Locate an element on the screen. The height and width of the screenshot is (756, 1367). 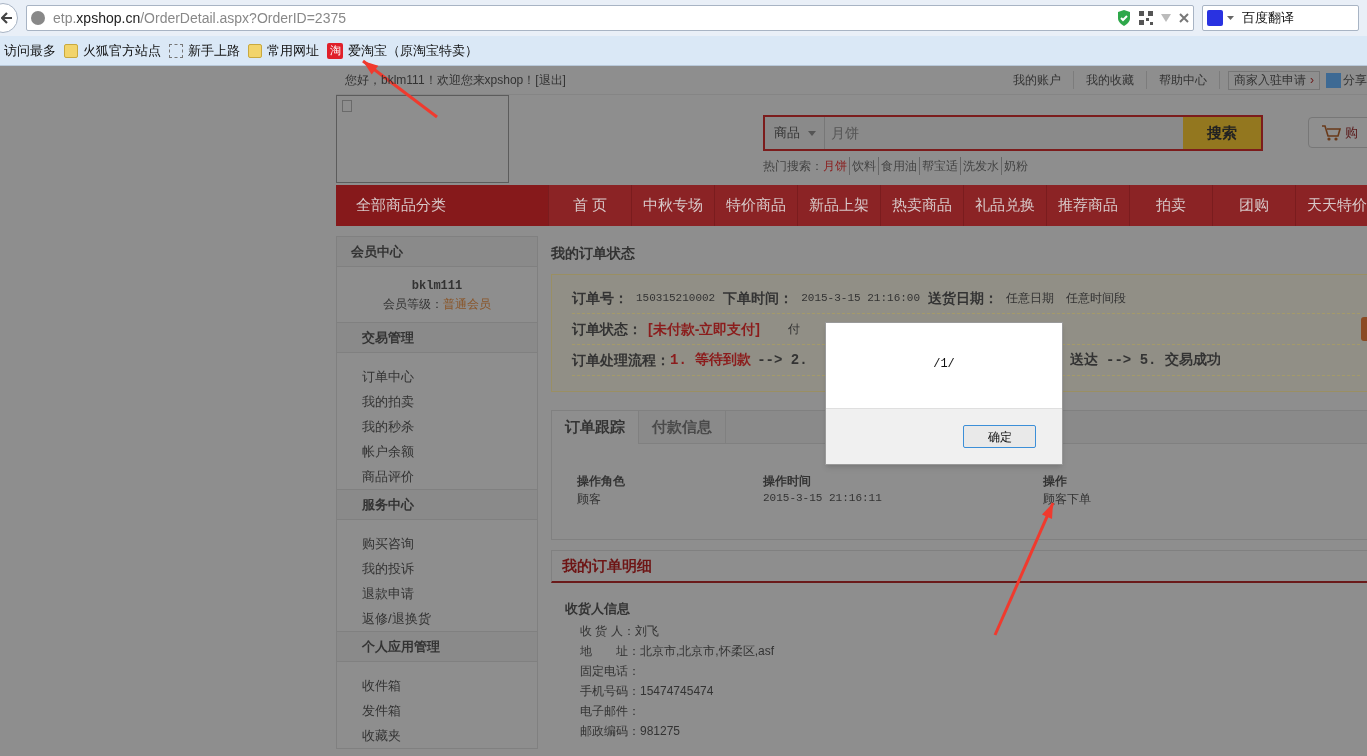
sidebar-item: 发件箱 is located at coordinates (437, 710).